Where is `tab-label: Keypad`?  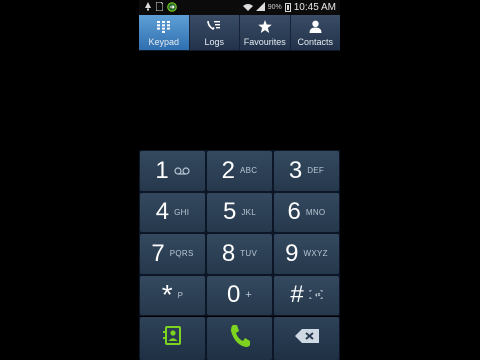 tab-label: Keypad is located at coordinates (164, 41).